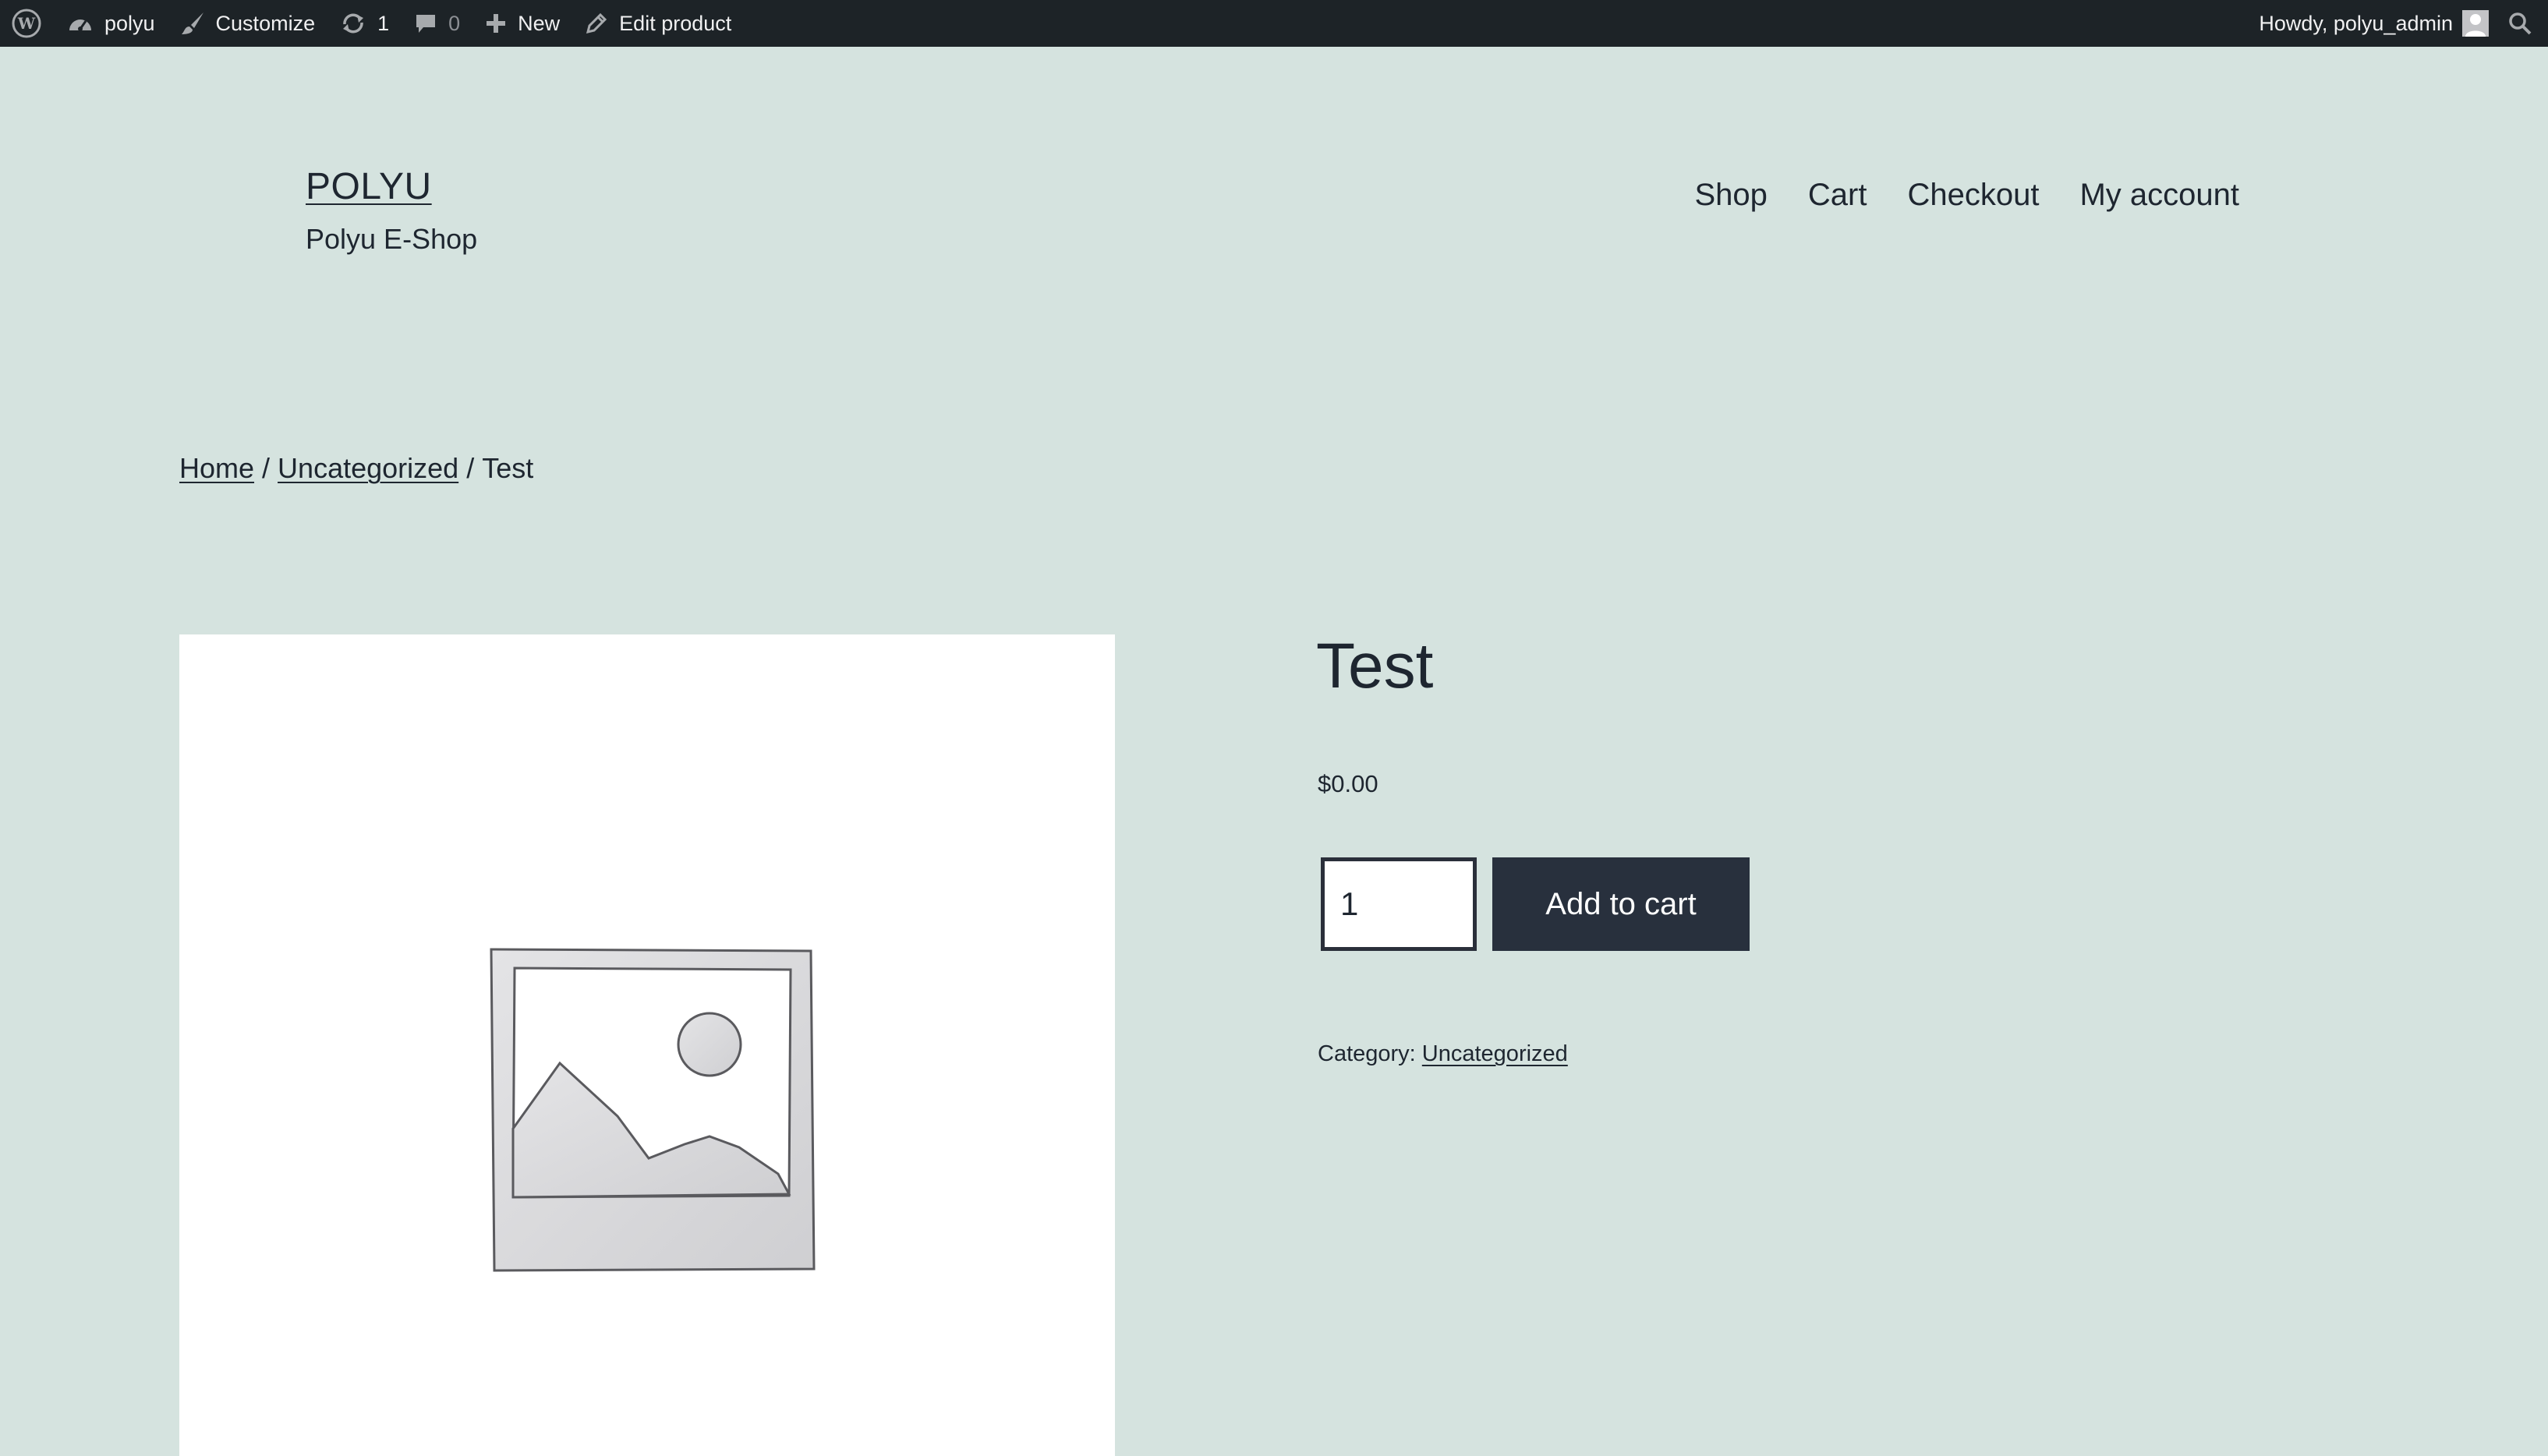 The height and width of the screenshot is (1456, 2548). Describe the element at coordinates (675, 23) in the screenshot. I see `edit-product-label: Edit product` at that location.